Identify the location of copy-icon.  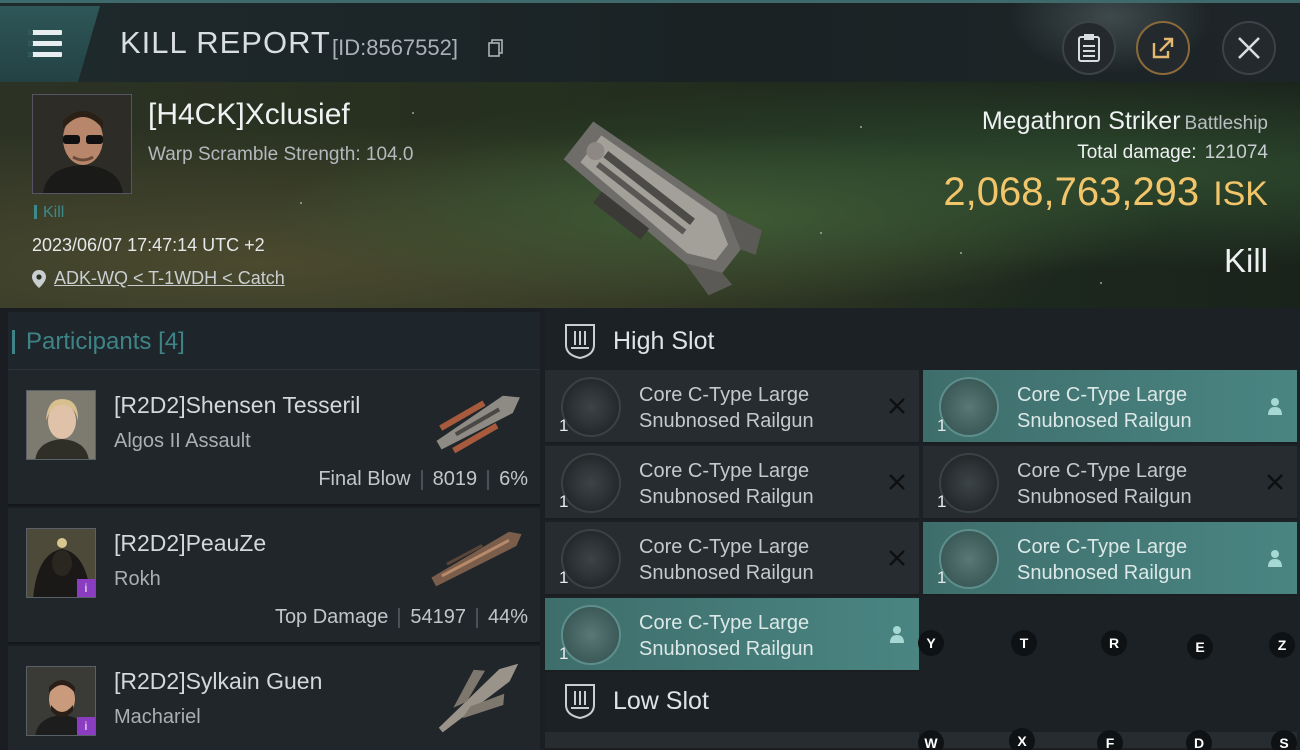
(496, 48).